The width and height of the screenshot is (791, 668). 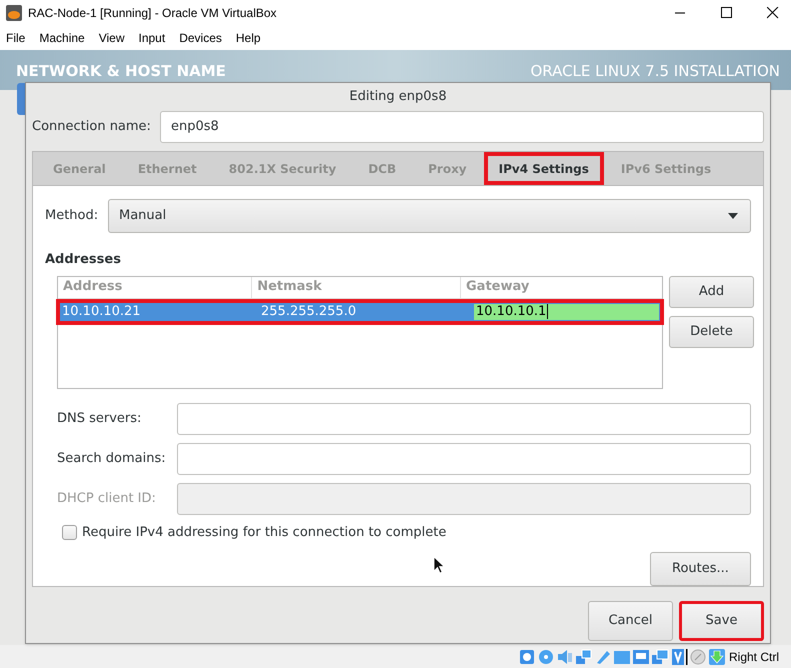 What do you see at coordinates (721, 621) in the screenshot?
I see `dialog-button: Save` at bounding box center [721, 621].